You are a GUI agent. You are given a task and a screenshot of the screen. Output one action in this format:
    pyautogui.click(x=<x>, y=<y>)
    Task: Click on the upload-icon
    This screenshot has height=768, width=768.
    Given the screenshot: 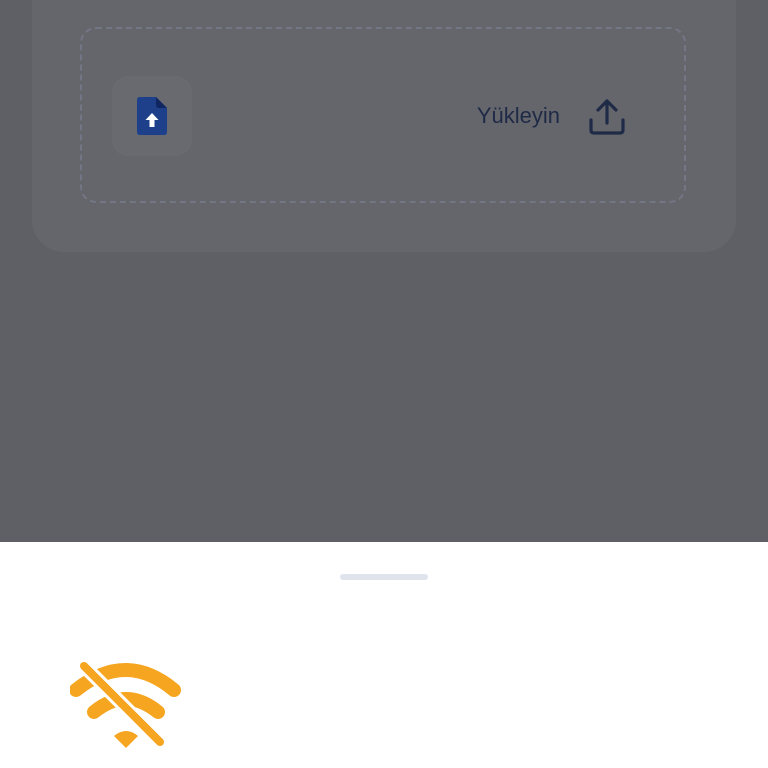 What is the action you would take?
    pyautogui.click(x=607, y=117)
    